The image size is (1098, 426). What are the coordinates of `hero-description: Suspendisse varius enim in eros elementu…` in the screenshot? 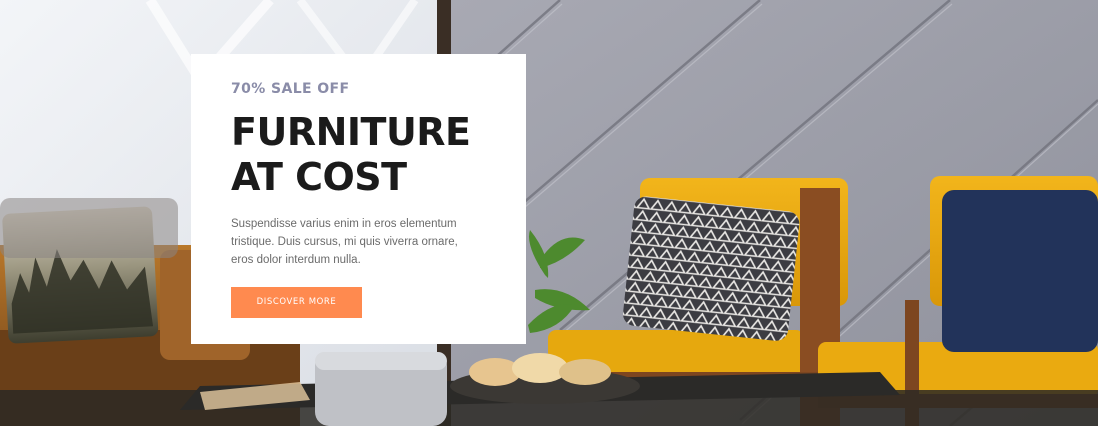 It's located at (344, 242).